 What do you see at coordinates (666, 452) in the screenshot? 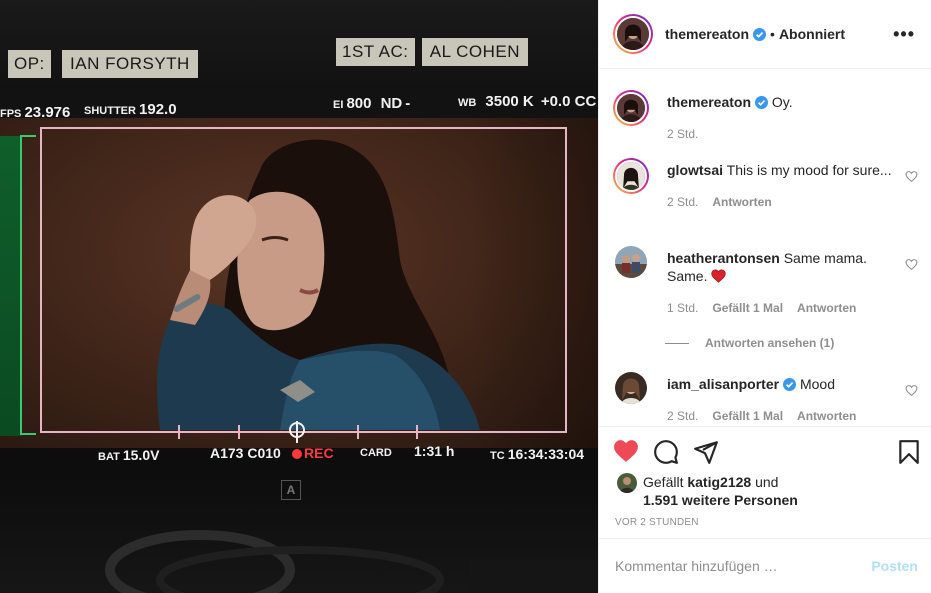
I see `comment-icon` at bounding box center [666, 452].